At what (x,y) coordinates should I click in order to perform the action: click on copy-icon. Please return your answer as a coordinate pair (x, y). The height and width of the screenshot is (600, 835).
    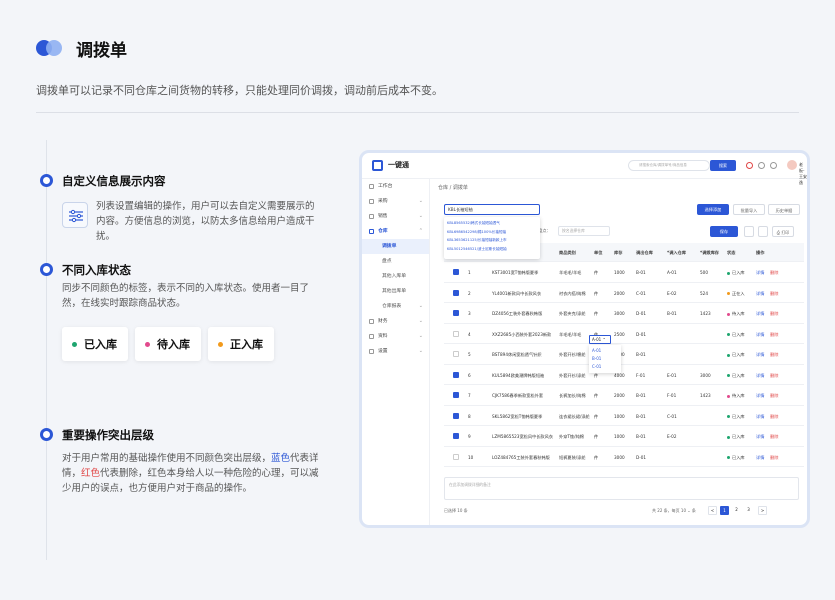
    Looking at the image, I should click on (749, 231).